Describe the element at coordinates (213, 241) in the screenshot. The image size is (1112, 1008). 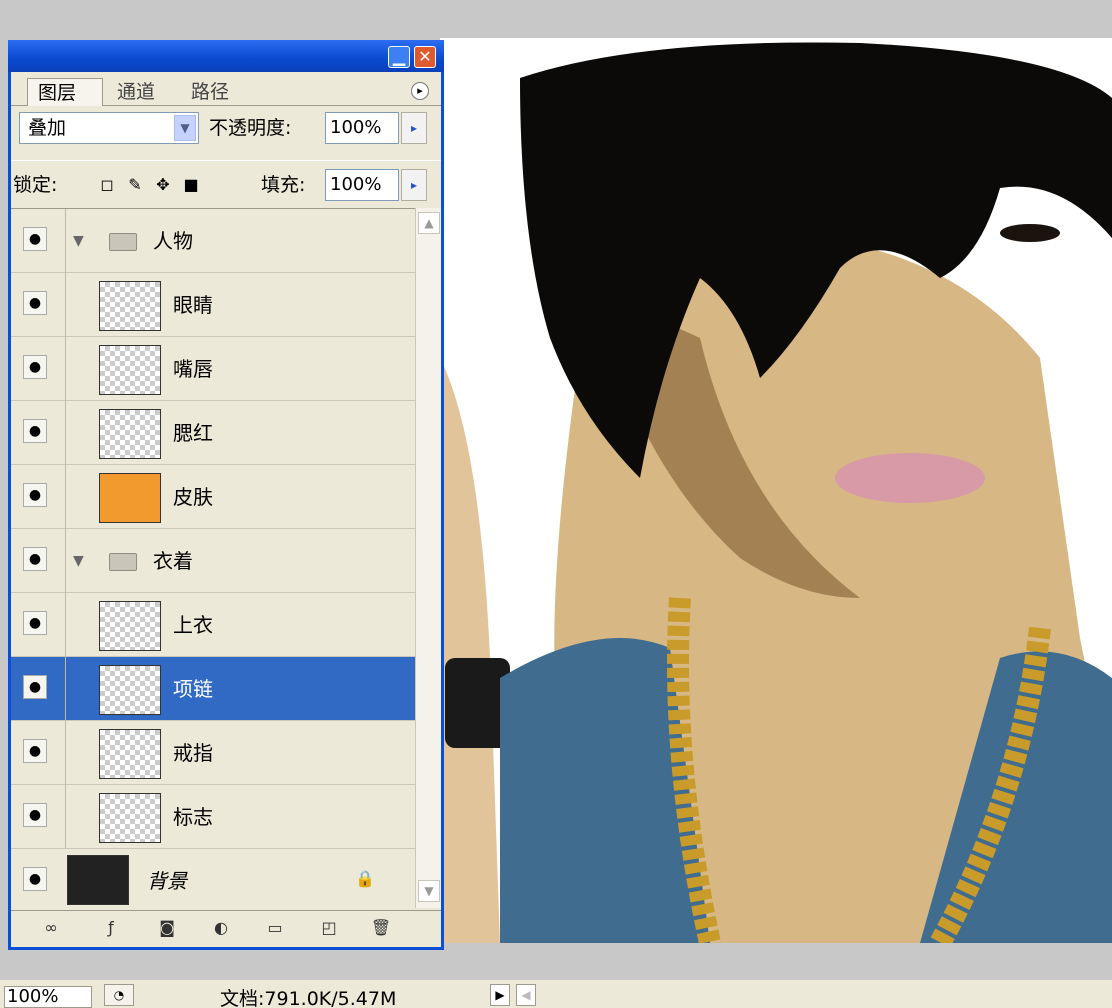
I see `layer-group-row: ● ▼ 人物` at that location.